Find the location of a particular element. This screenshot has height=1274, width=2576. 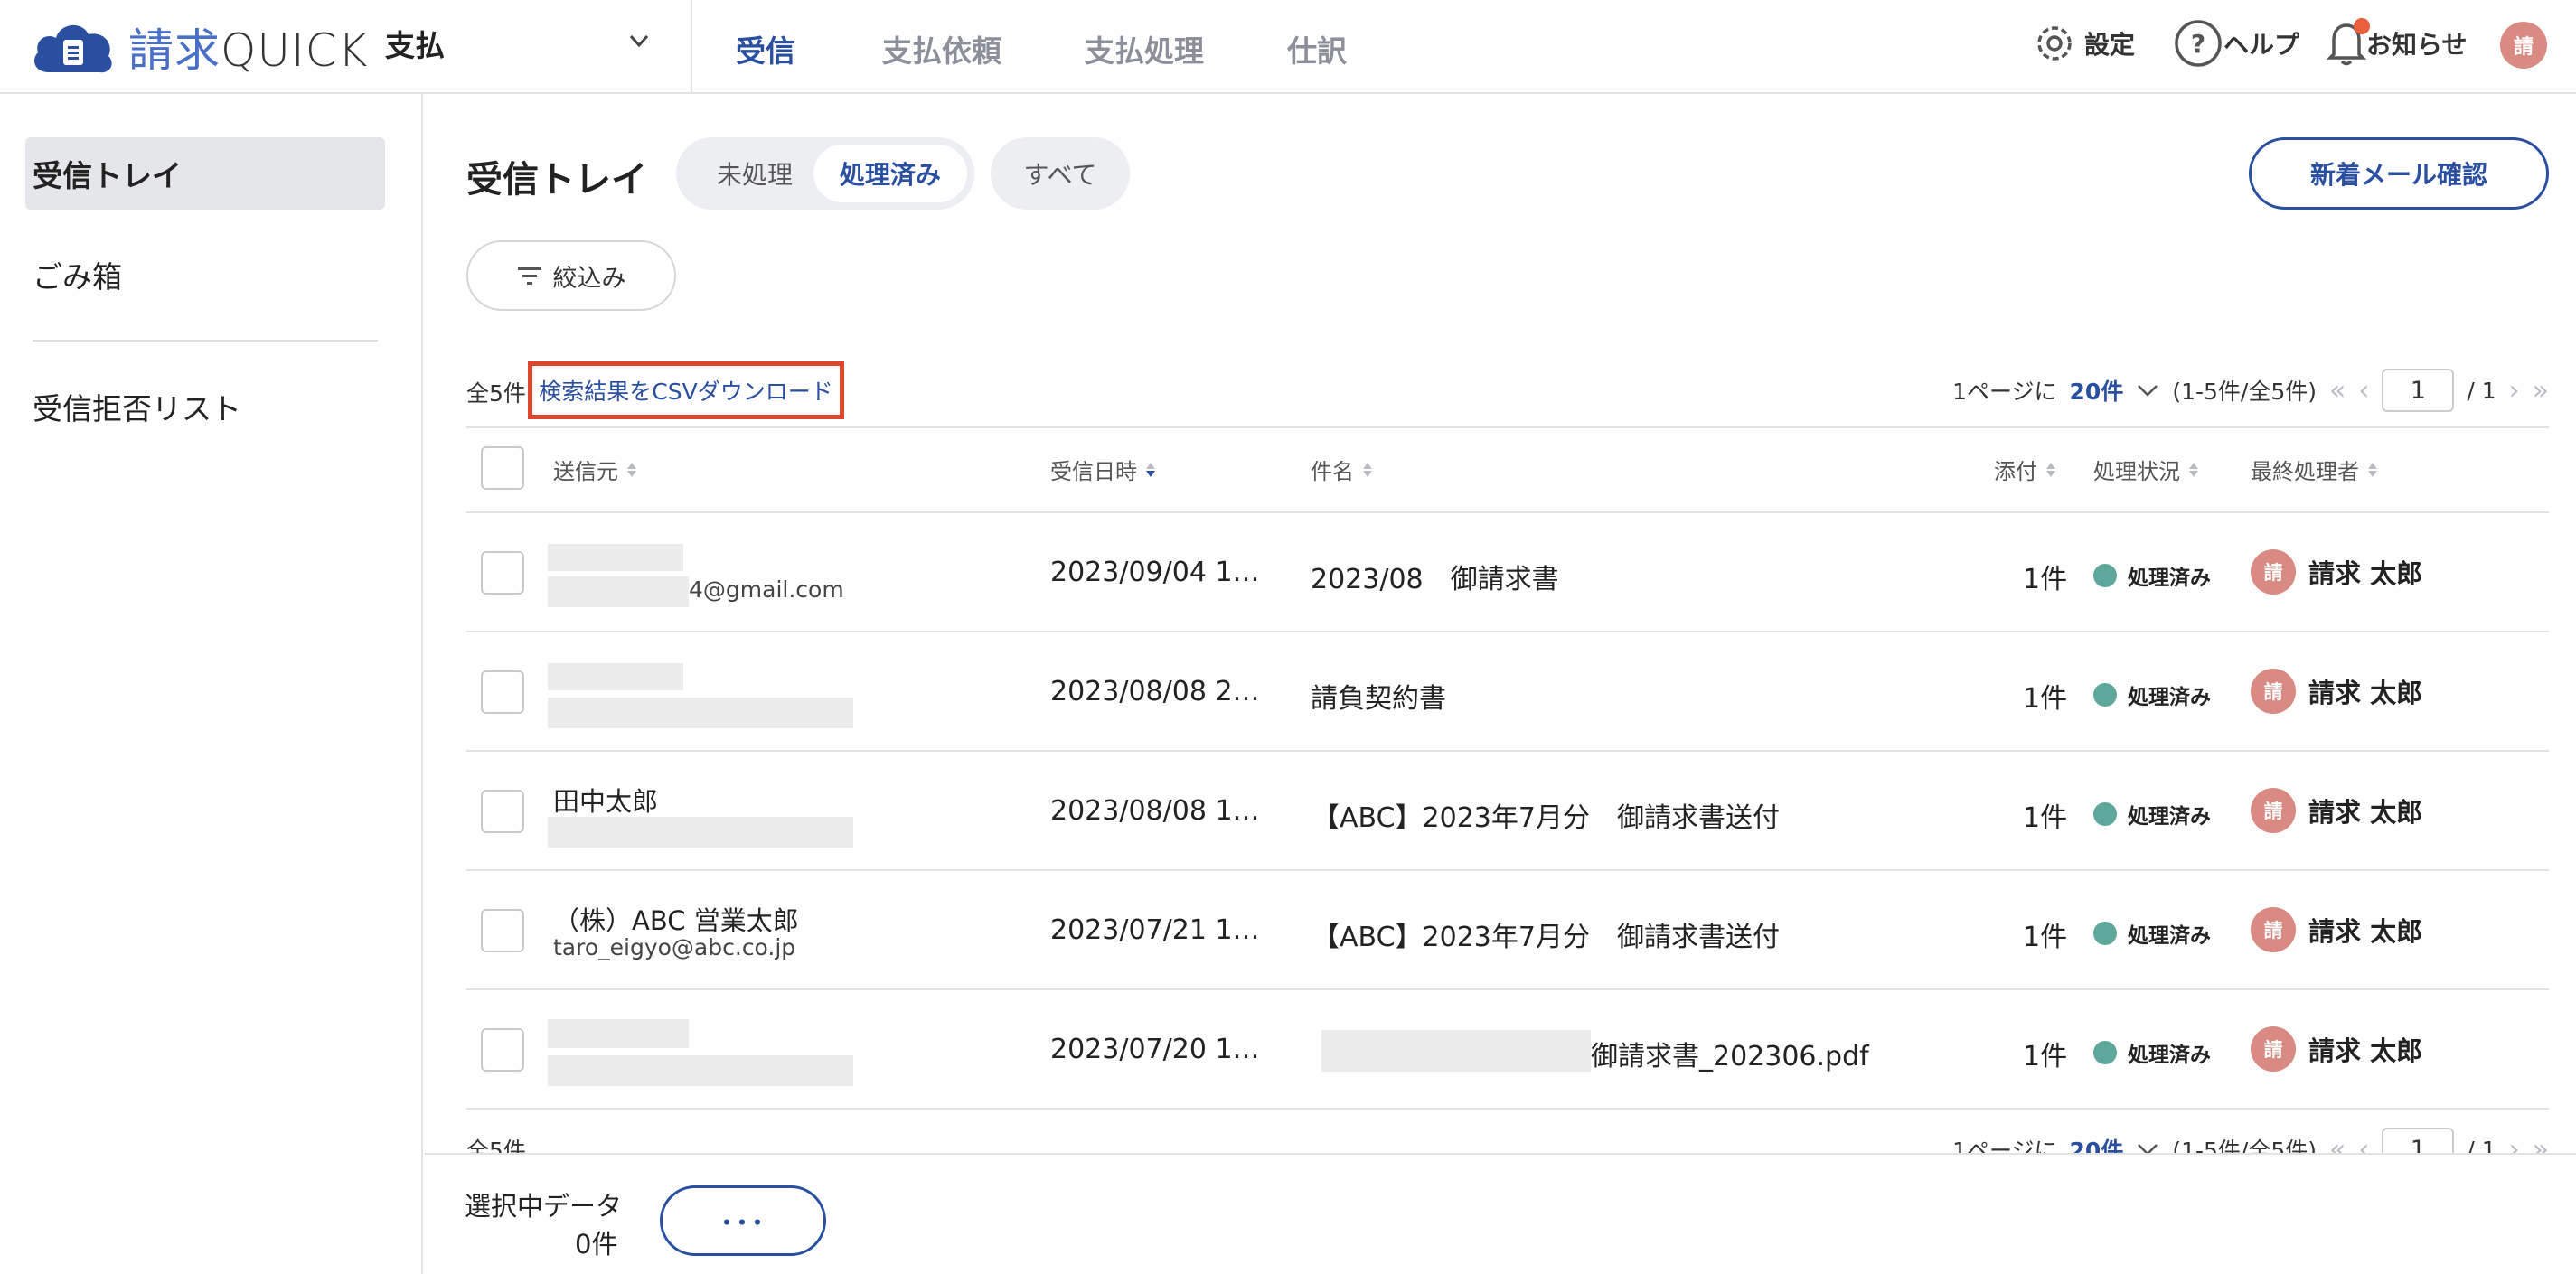

filter-button: 絞込み is located at coordinates (571, 275).